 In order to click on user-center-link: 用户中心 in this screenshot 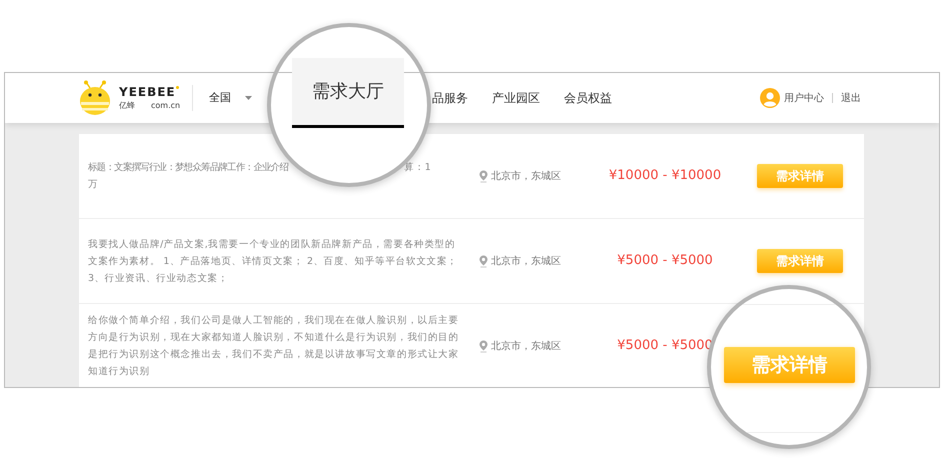, I will do `click(804, 98)`.